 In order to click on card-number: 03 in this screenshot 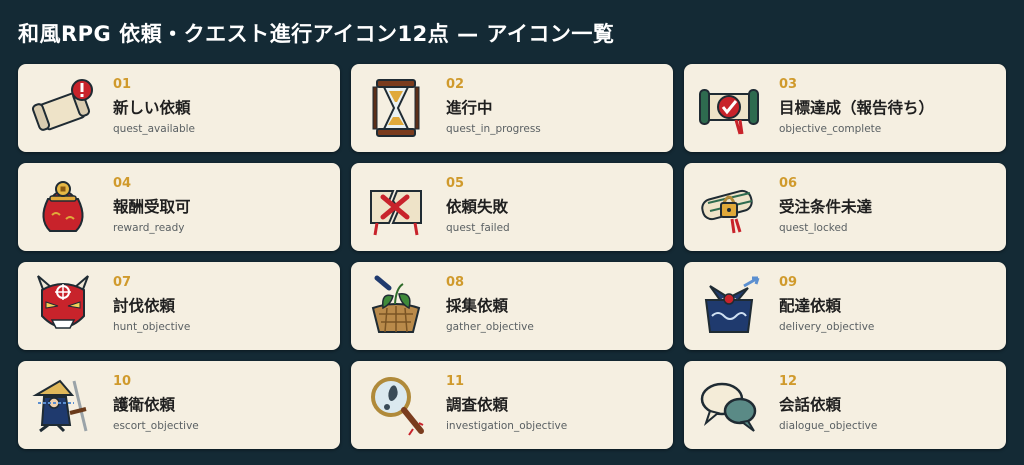, I will do `click(788, 84)`.